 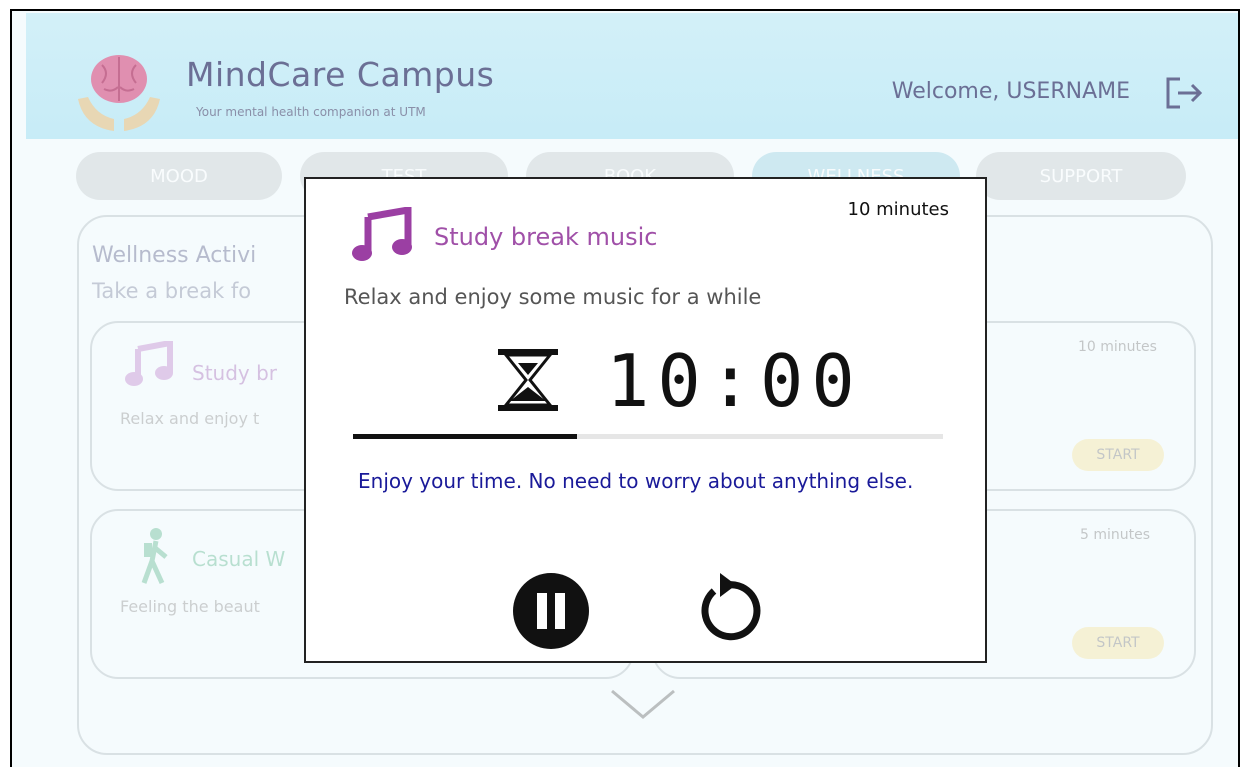 I want to click on activity-duration-2: 5 minutes, so click(x=1115, y=535).